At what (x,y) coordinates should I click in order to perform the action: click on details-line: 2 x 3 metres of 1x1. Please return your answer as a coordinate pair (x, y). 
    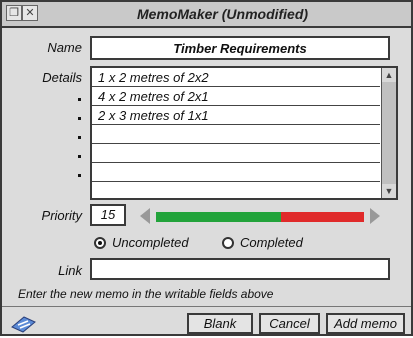
    Looking at the image, I should click on (236, 115).